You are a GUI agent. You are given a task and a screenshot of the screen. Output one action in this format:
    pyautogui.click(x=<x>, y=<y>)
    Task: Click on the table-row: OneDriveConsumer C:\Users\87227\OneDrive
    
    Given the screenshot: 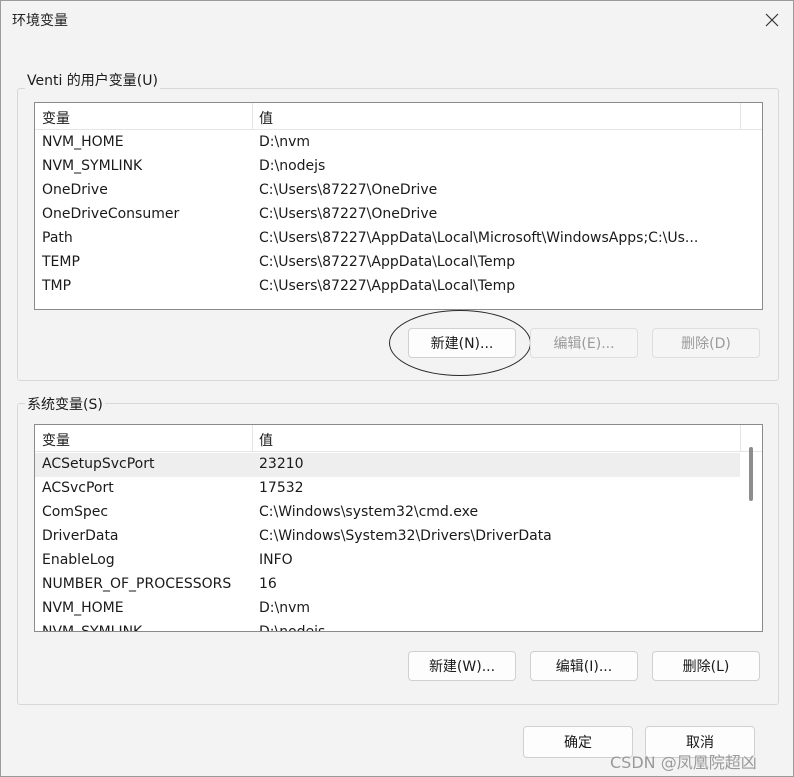 What is the action you would take?
    pyautogui.click(x=387, y=215)
    